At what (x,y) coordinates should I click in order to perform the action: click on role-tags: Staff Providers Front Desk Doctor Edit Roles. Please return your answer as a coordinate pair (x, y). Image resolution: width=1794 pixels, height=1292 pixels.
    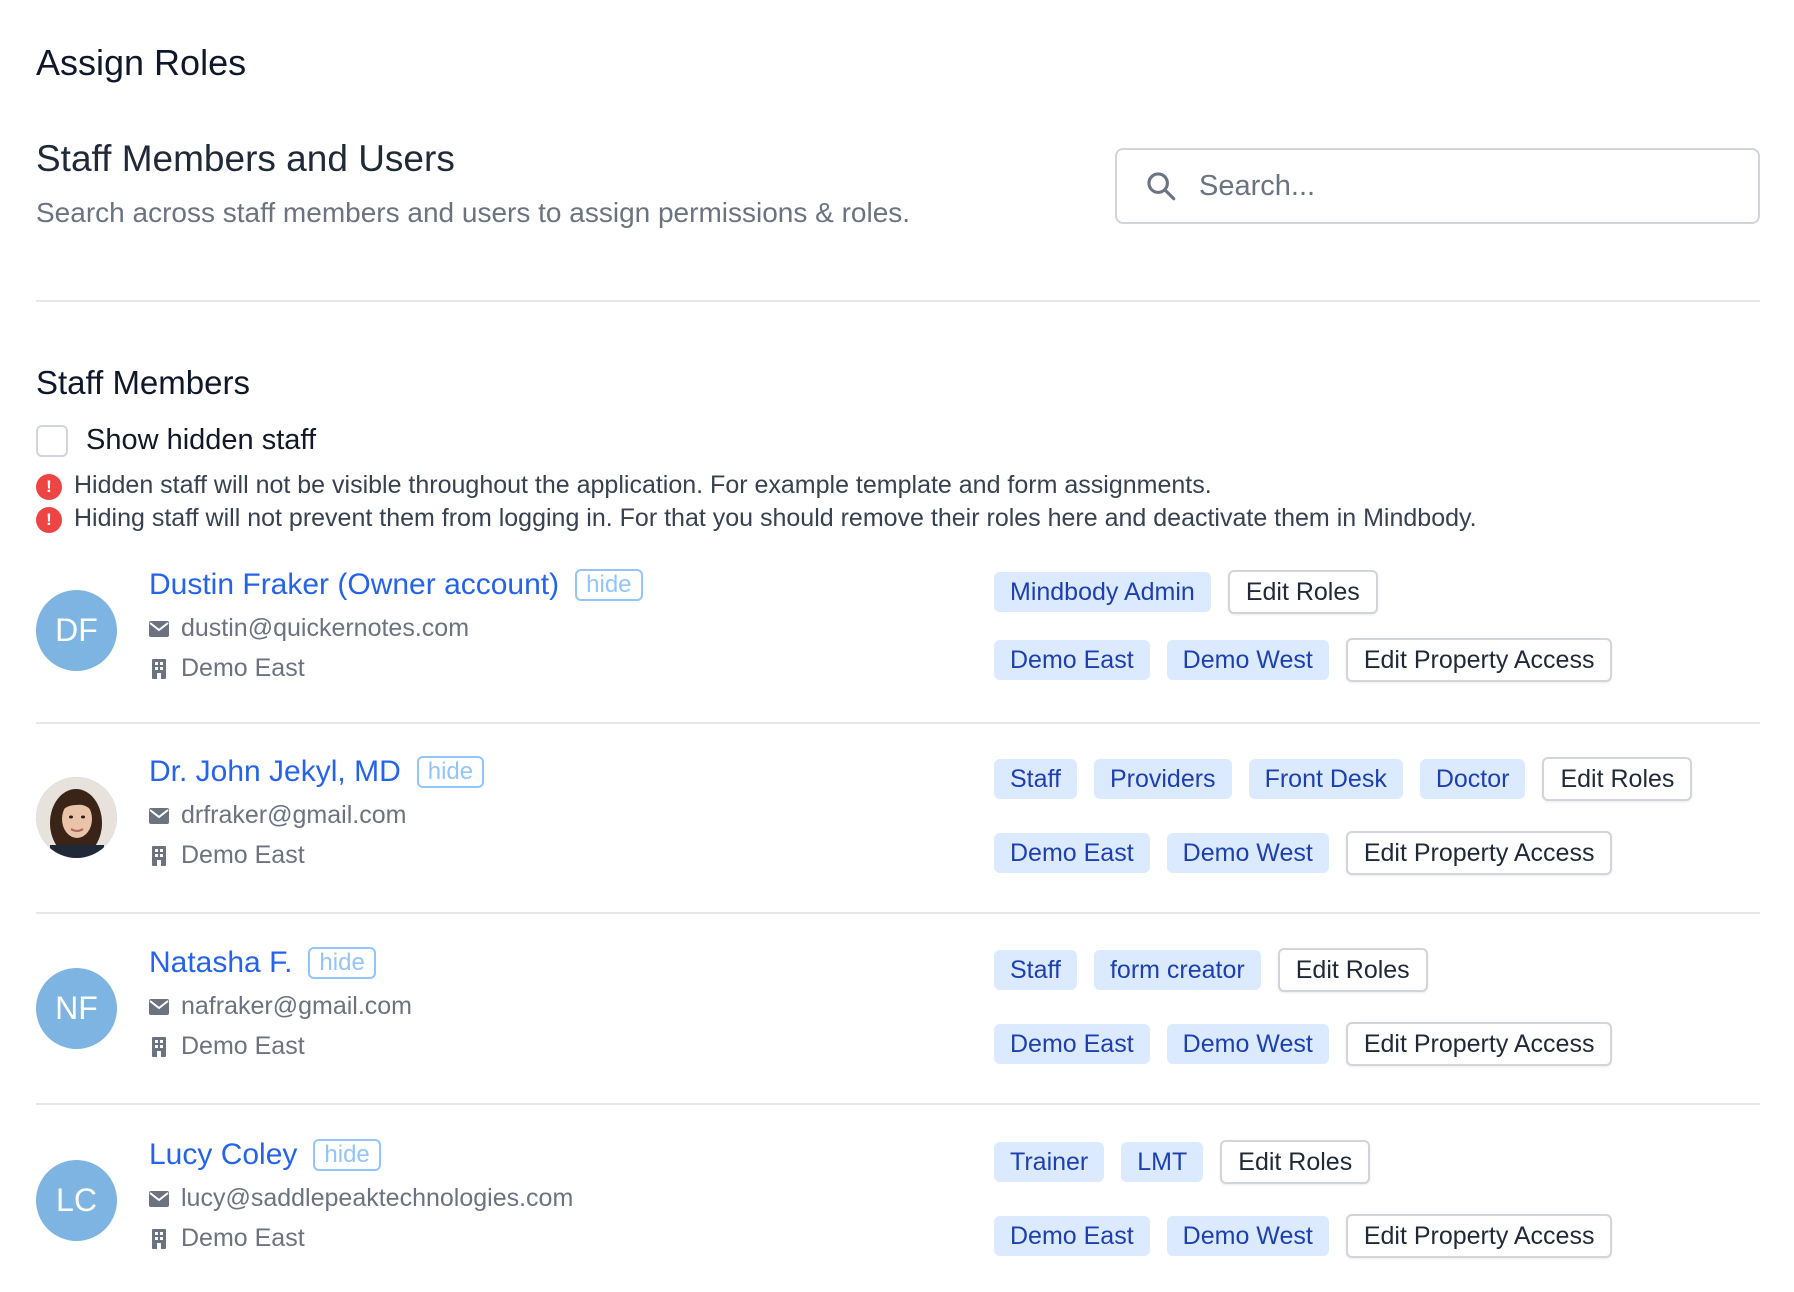
    Looking at the image, I should click on (1343, 779).